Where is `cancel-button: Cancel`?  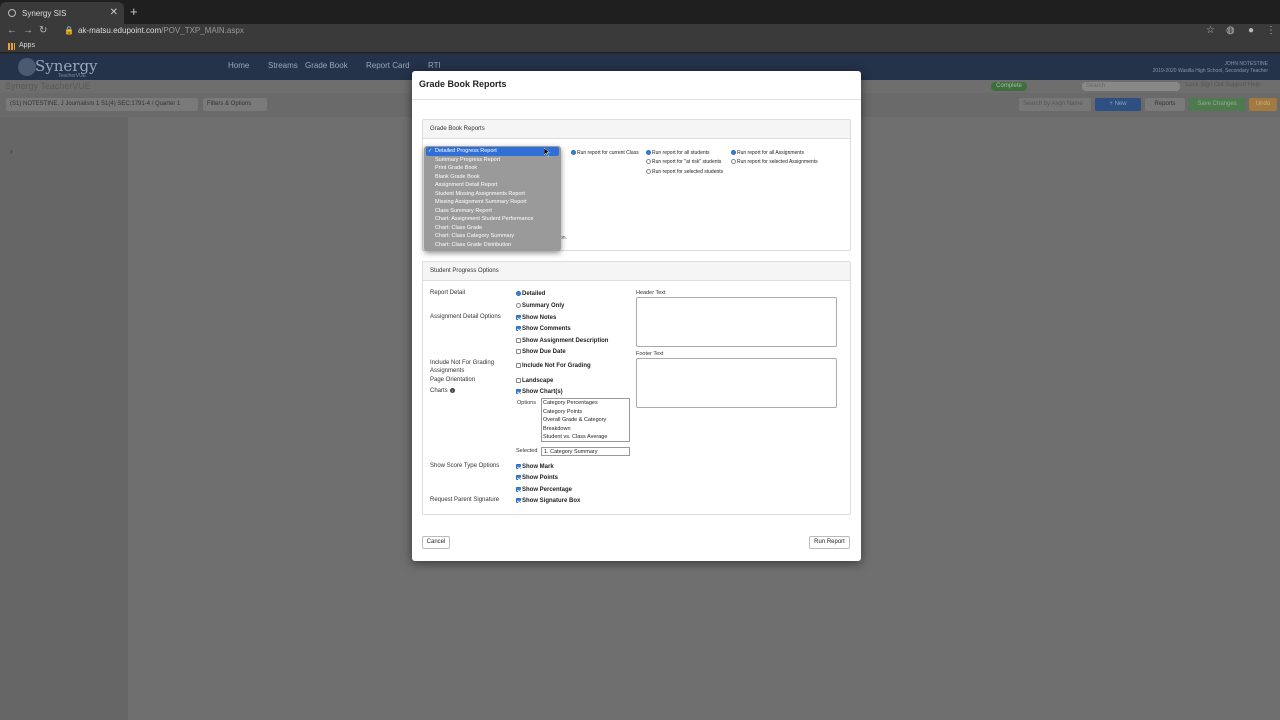
cancel-button: Cancel is located at coordinates (436, 542).